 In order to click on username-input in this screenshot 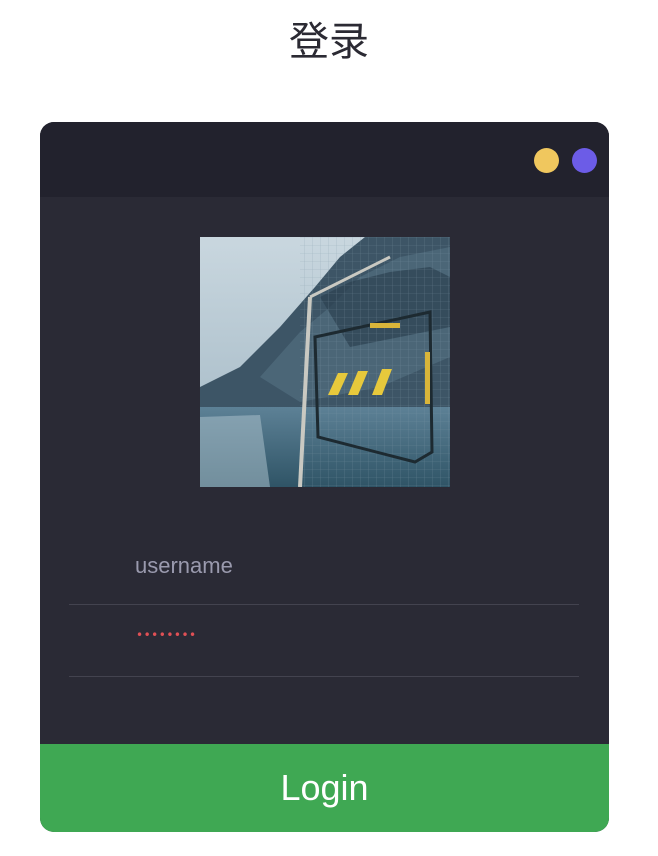, I will do `click(335, 566)`.